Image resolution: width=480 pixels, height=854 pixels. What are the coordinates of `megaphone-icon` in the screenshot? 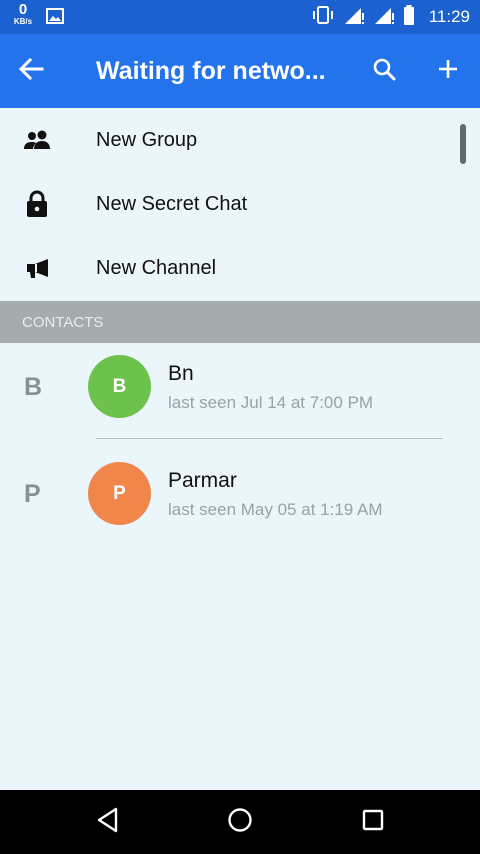 It's located at (37, 268).